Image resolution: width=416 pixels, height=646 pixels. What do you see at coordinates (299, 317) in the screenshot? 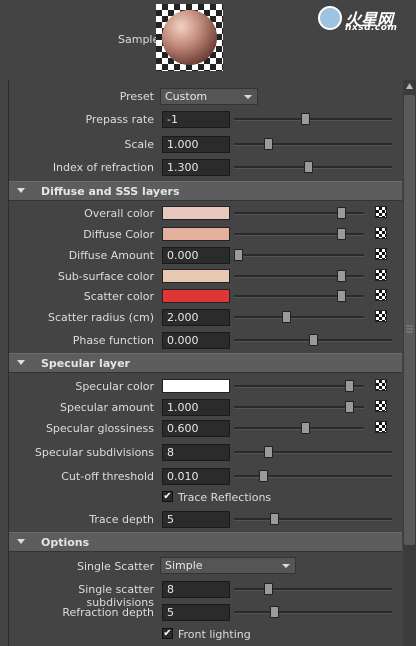
I see `scatter-radius-track` at bounding box center [299, 317].